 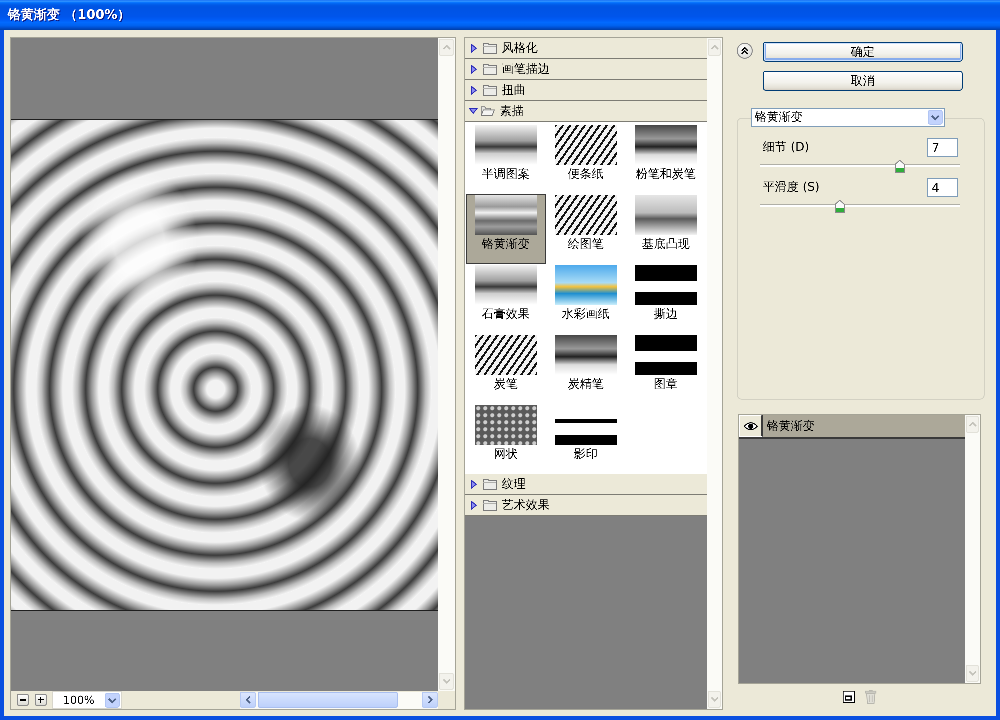 What do you see at coordinates (586, 69) in the screenshot?
I see `category-header: 画笔描边` at bounding box center [586, 69].